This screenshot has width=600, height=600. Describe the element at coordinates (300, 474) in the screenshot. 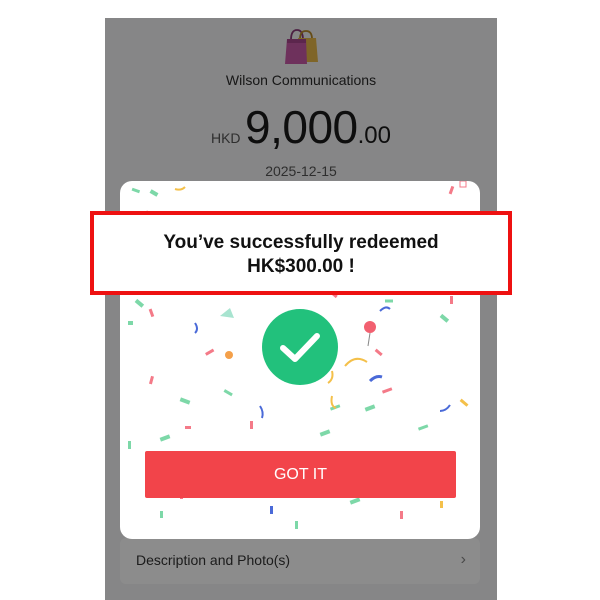

I see `got-it-button: GOT IT` at that location.